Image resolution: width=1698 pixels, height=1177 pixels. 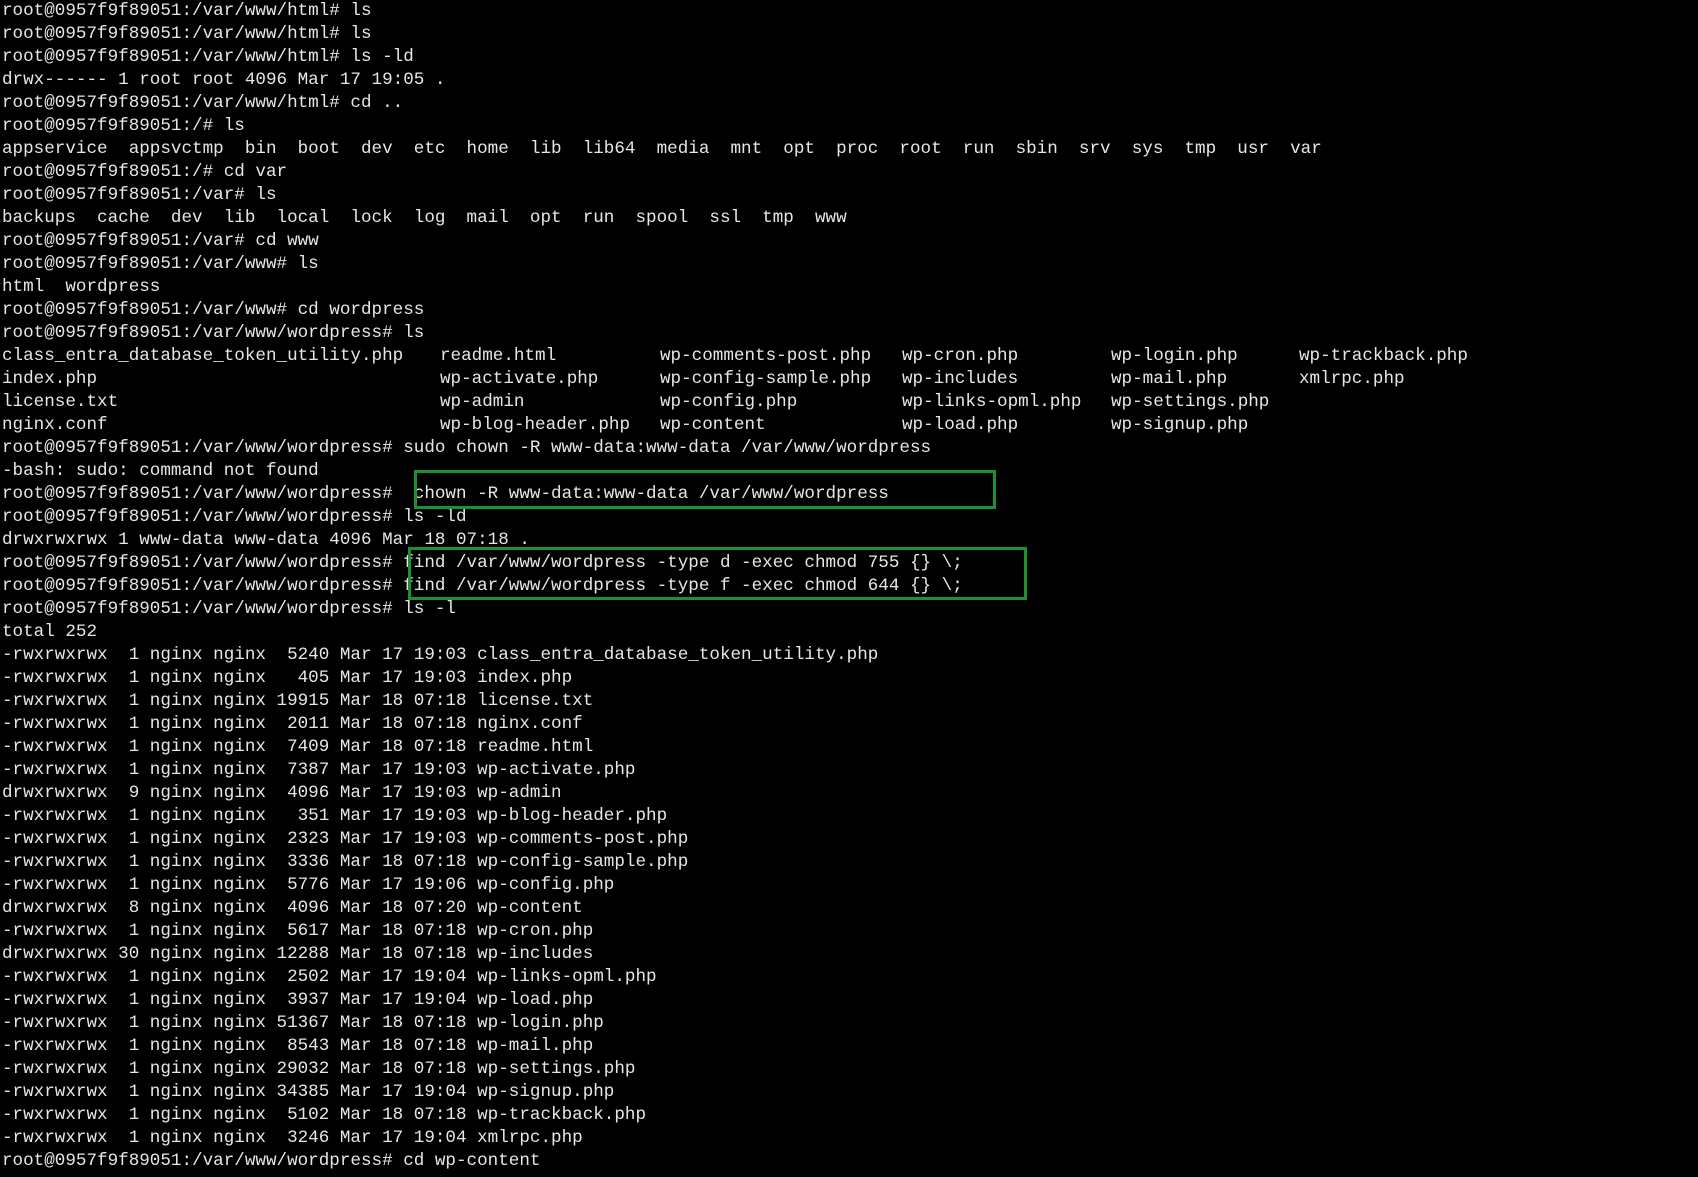 What do you see at coordinates (960, 425) in the screenshot?
I see `file-entry: wp-load.php` at bounding box center [960, 425].